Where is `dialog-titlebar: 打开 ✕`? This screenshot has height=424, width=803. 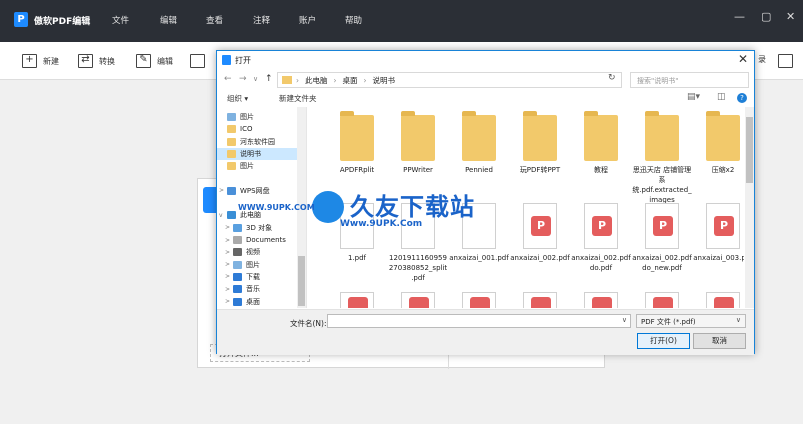
dialog-titlebar: 打开 ✕ is located at coordinates (485, 60).